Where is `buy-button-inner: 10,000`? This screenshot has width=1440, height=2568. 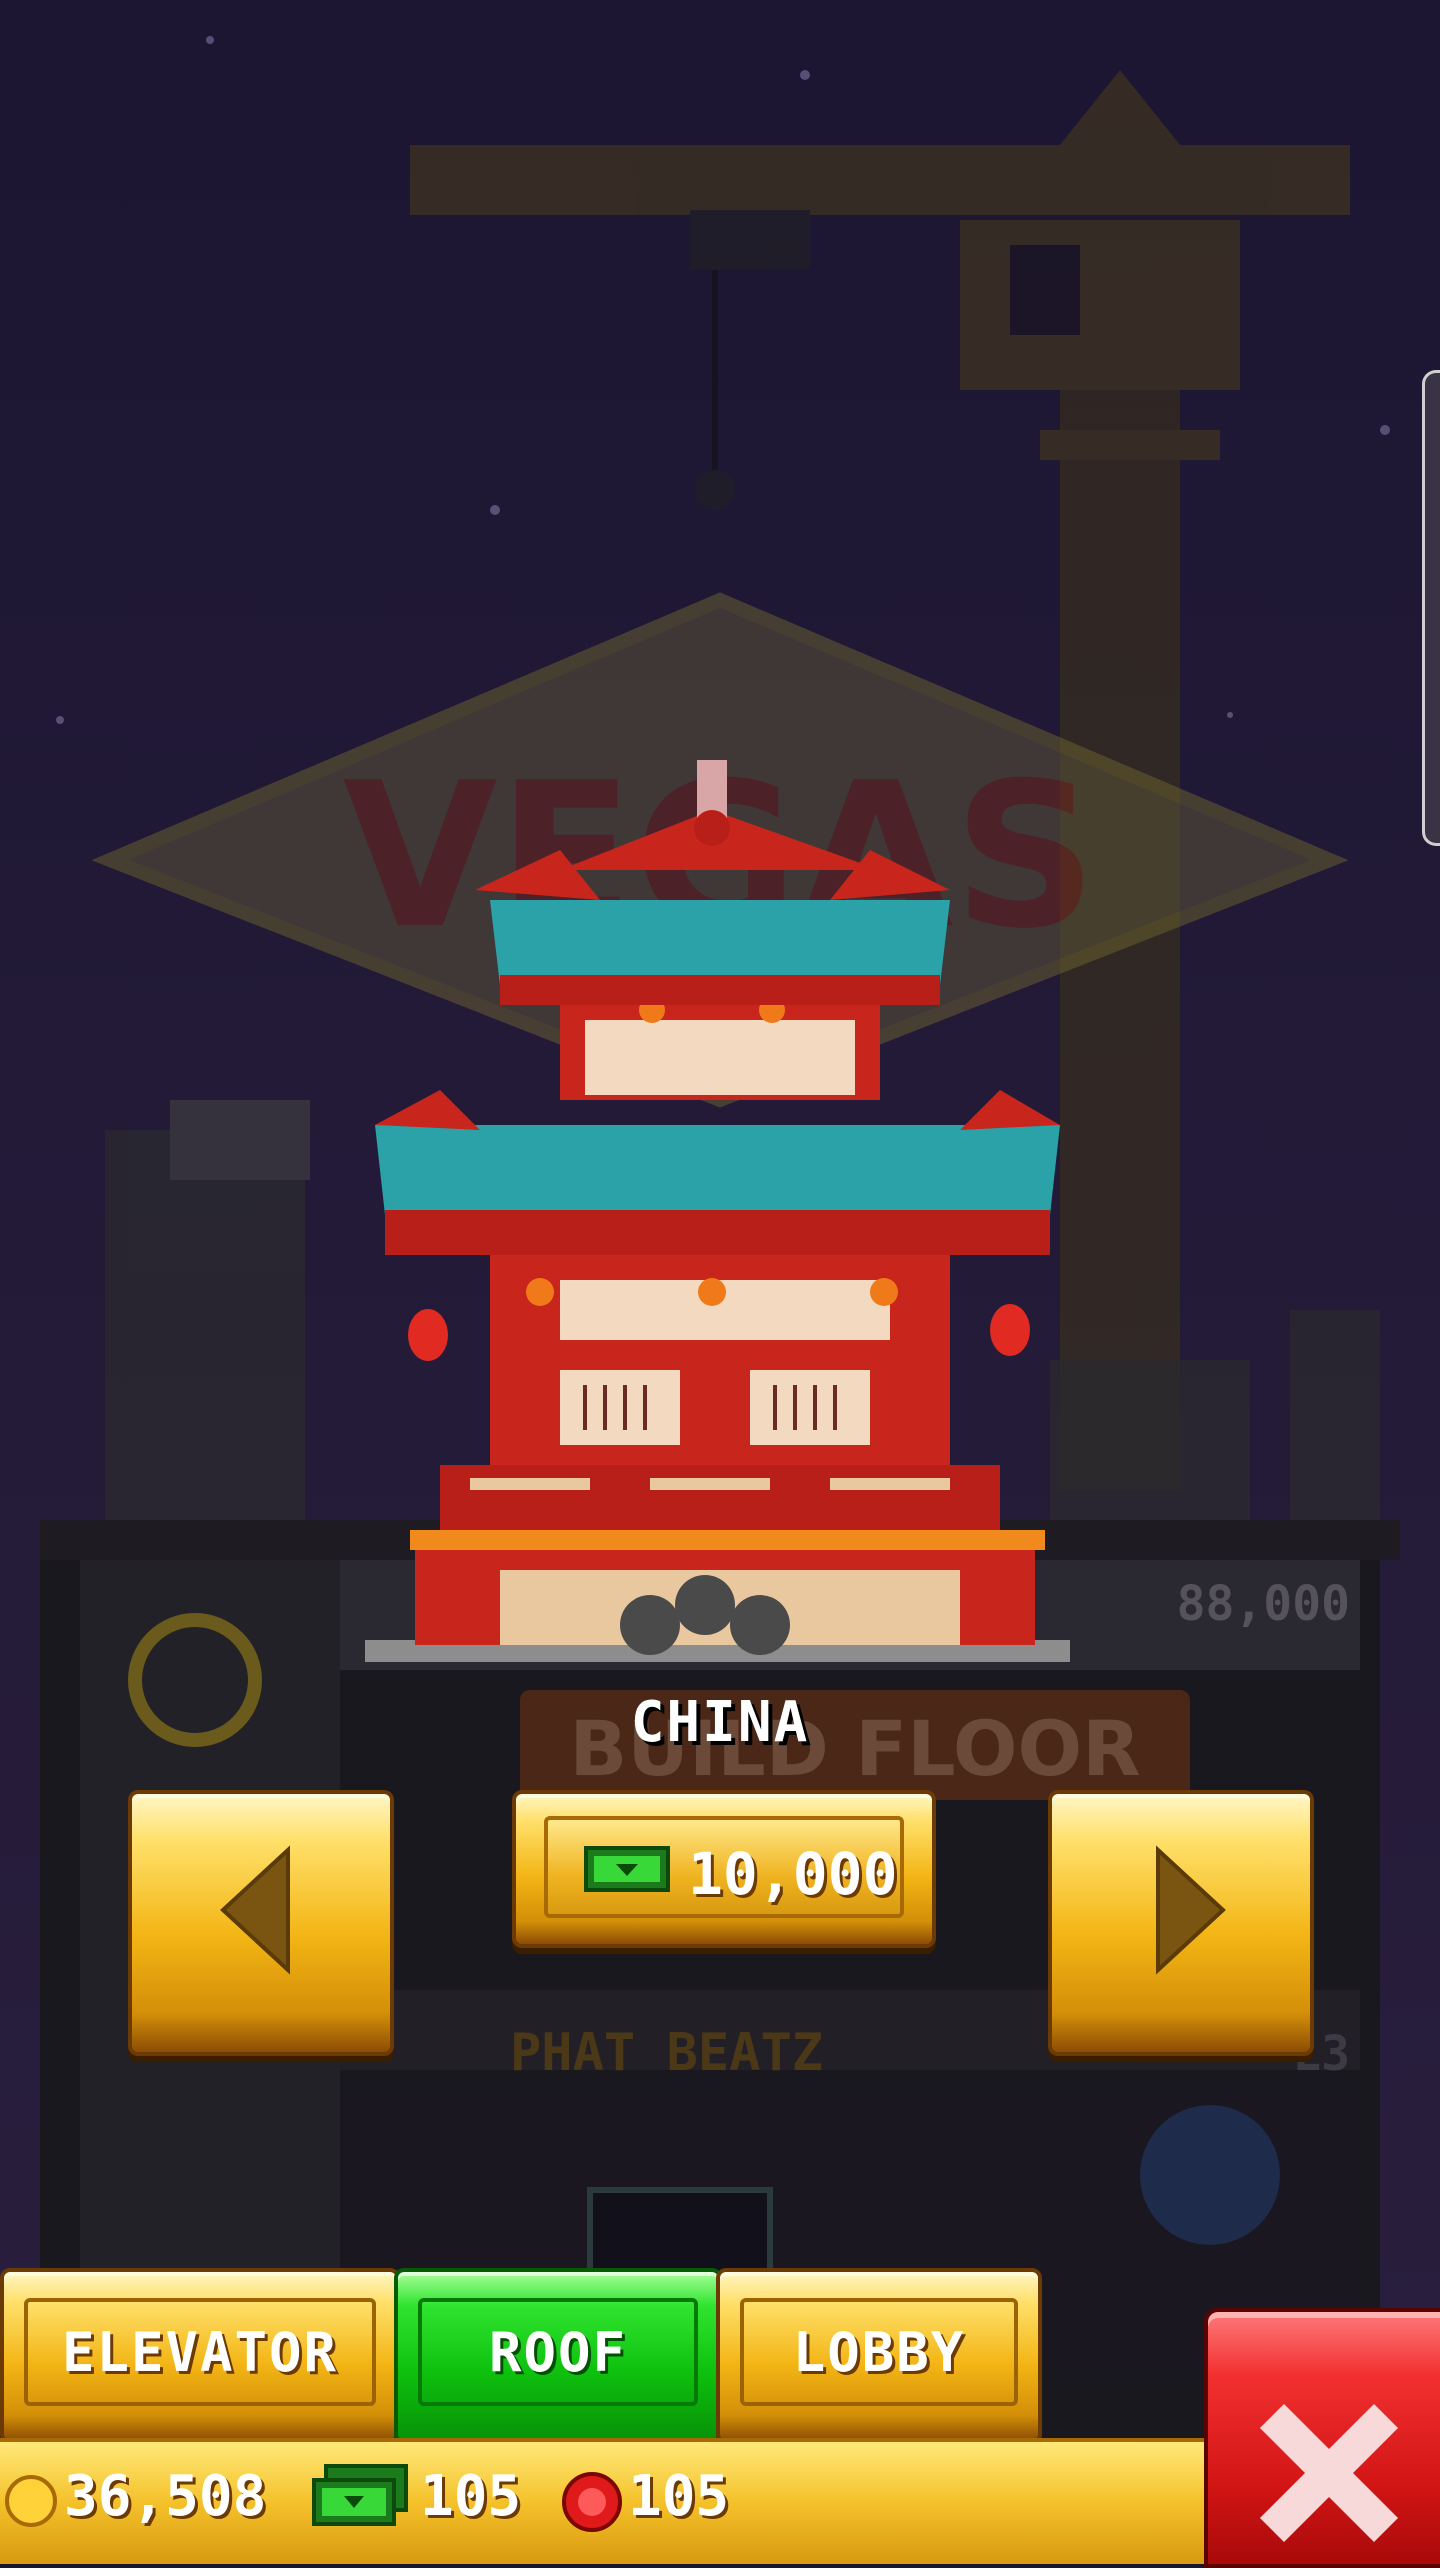 buy-button-inner: 10,000 is located at coordinates (724, 1867).